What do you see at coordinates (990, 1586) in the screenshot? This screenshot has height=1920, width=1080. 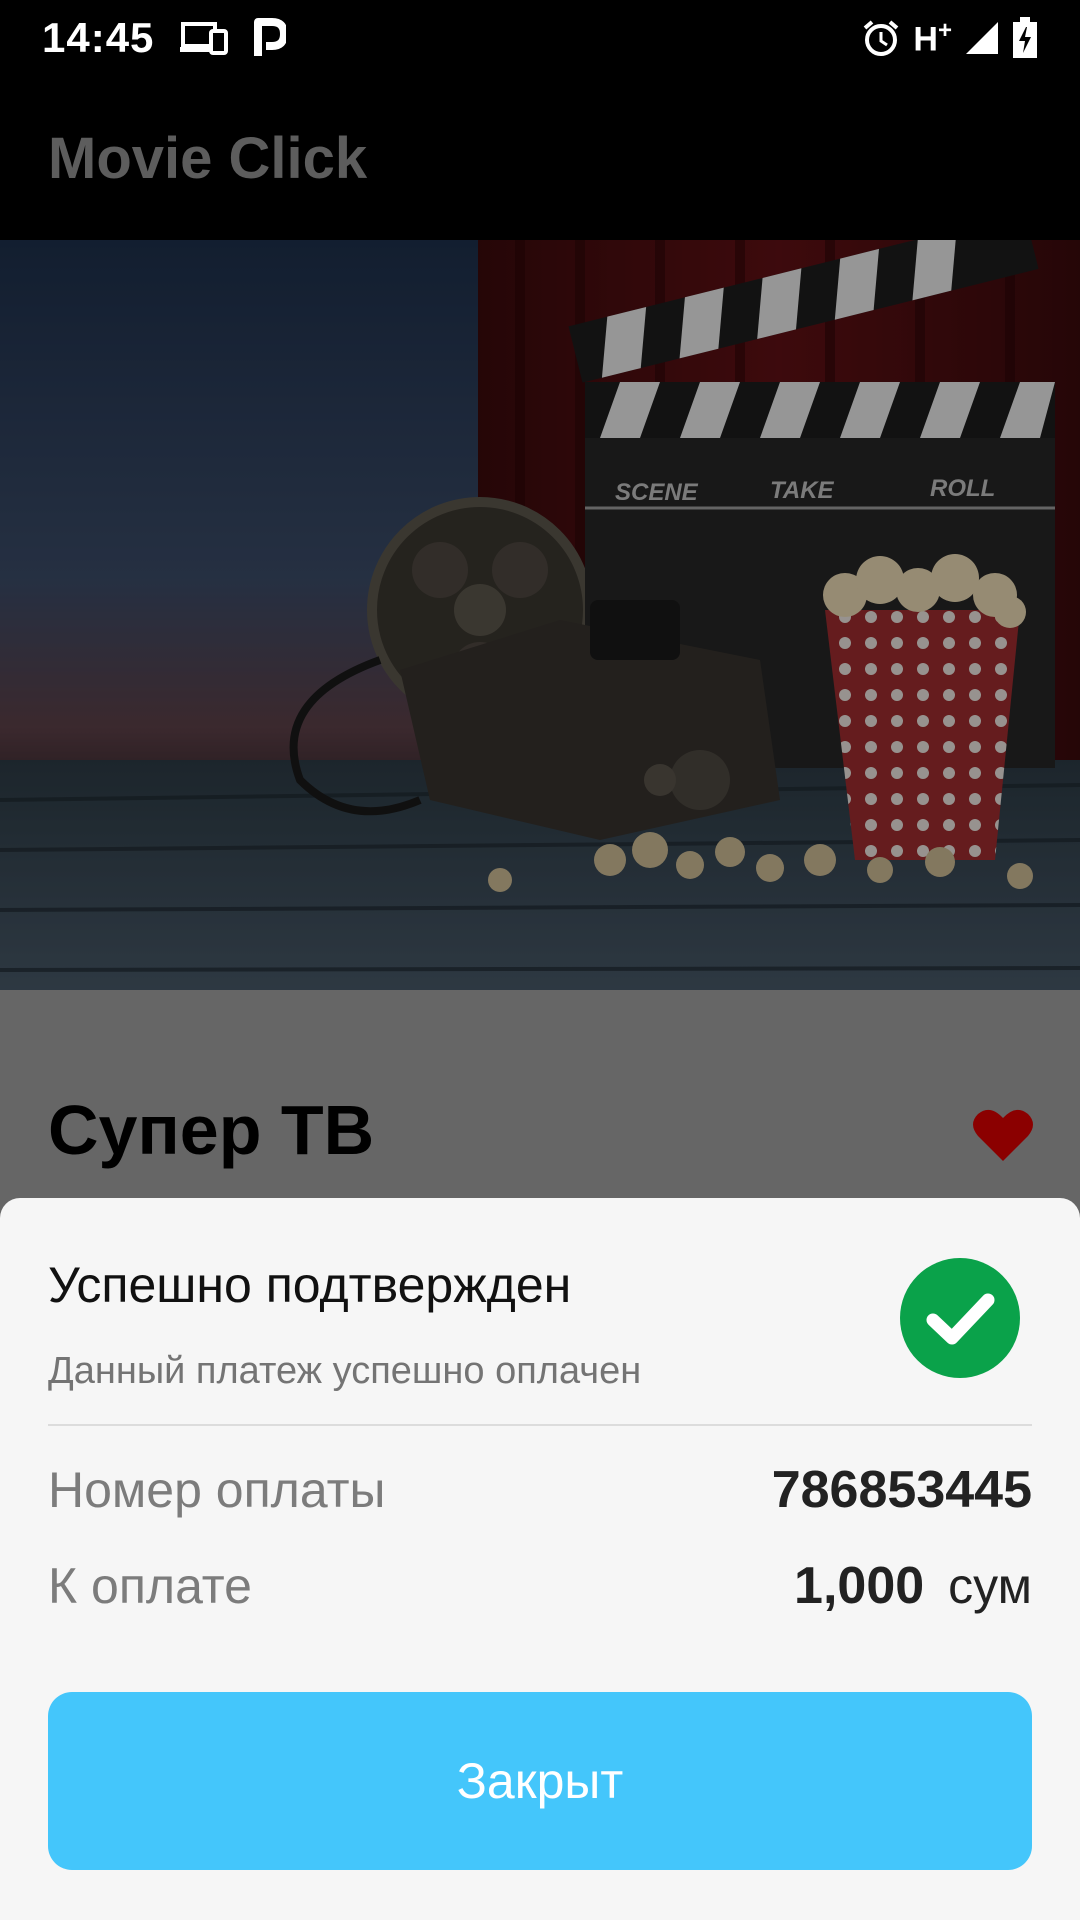 I see `amount-currency: сум` at bounding box center [990, 1586].